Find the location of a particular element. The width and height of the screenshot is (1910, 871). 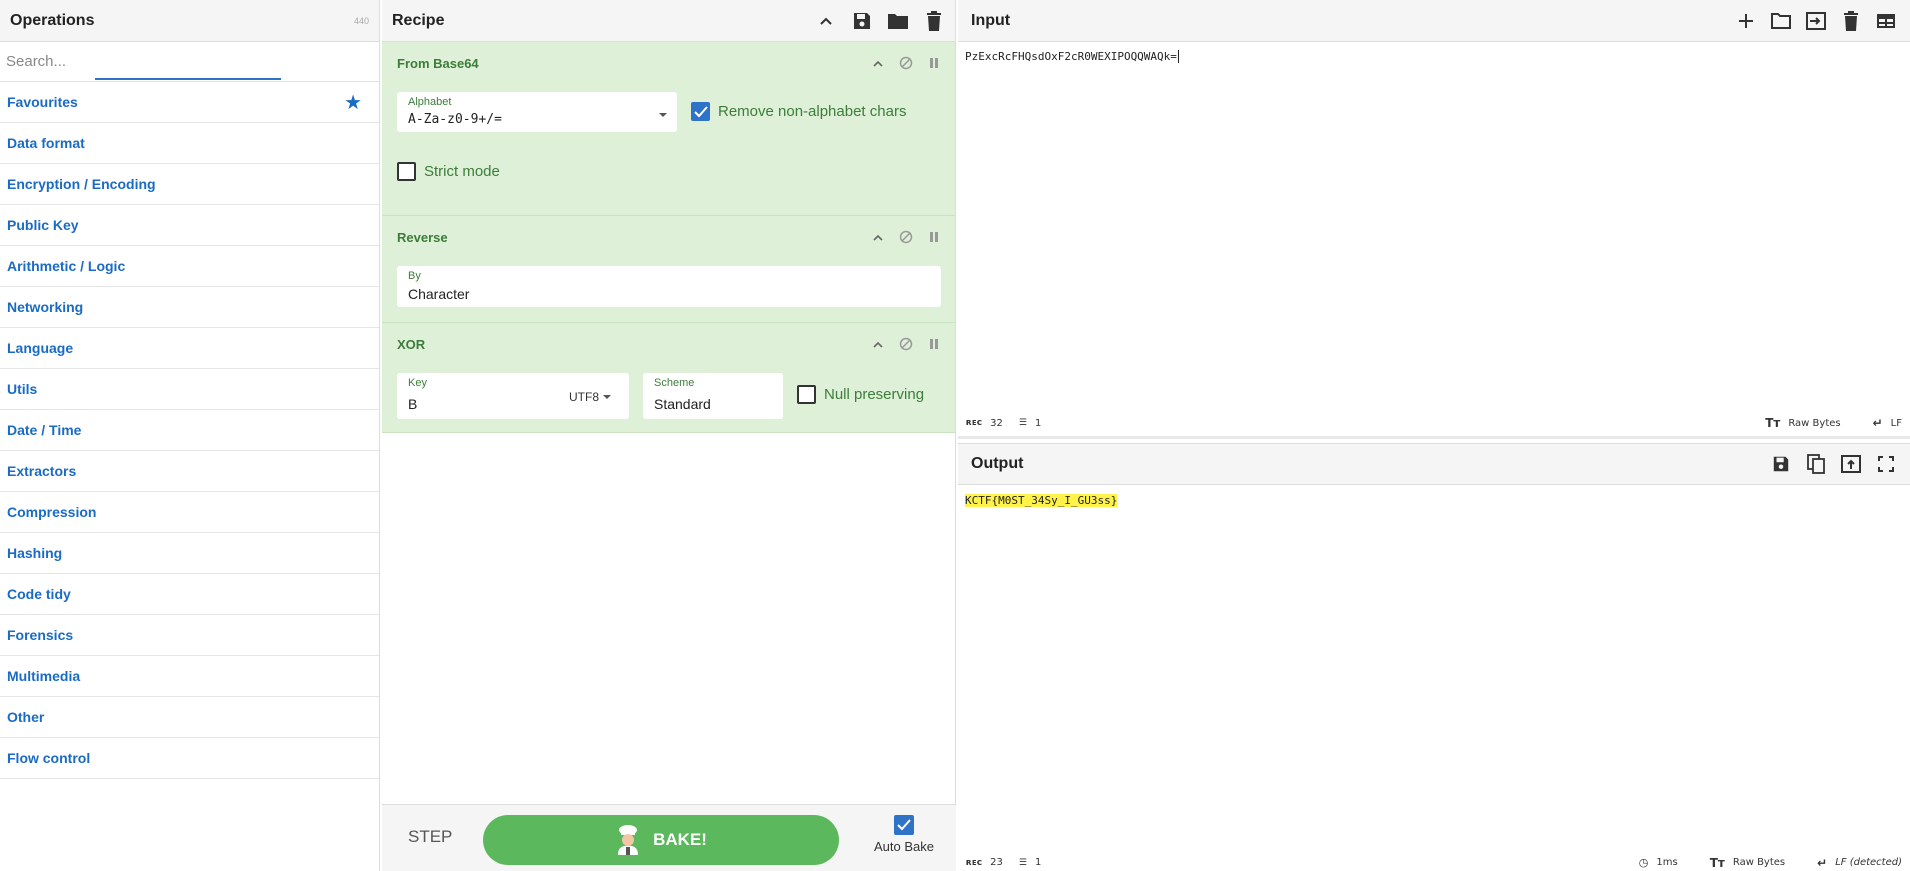

field-value: Character is located at coordinates (439, 294).